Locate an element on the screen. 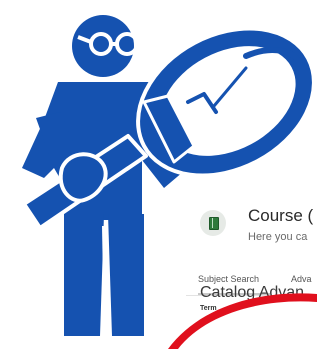 The image size is (320, 349). right-leg is located at coordinates (126, 275).